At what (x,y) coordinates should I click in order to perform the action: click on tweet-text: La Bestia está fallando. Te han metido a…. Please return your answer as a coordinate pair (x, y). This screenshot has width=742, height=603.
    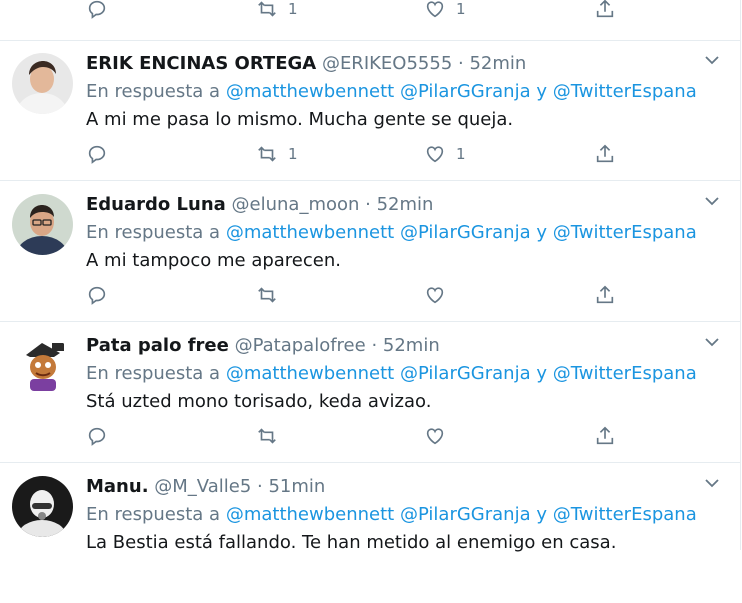
    Looking at the image, I should click on (351, 542).